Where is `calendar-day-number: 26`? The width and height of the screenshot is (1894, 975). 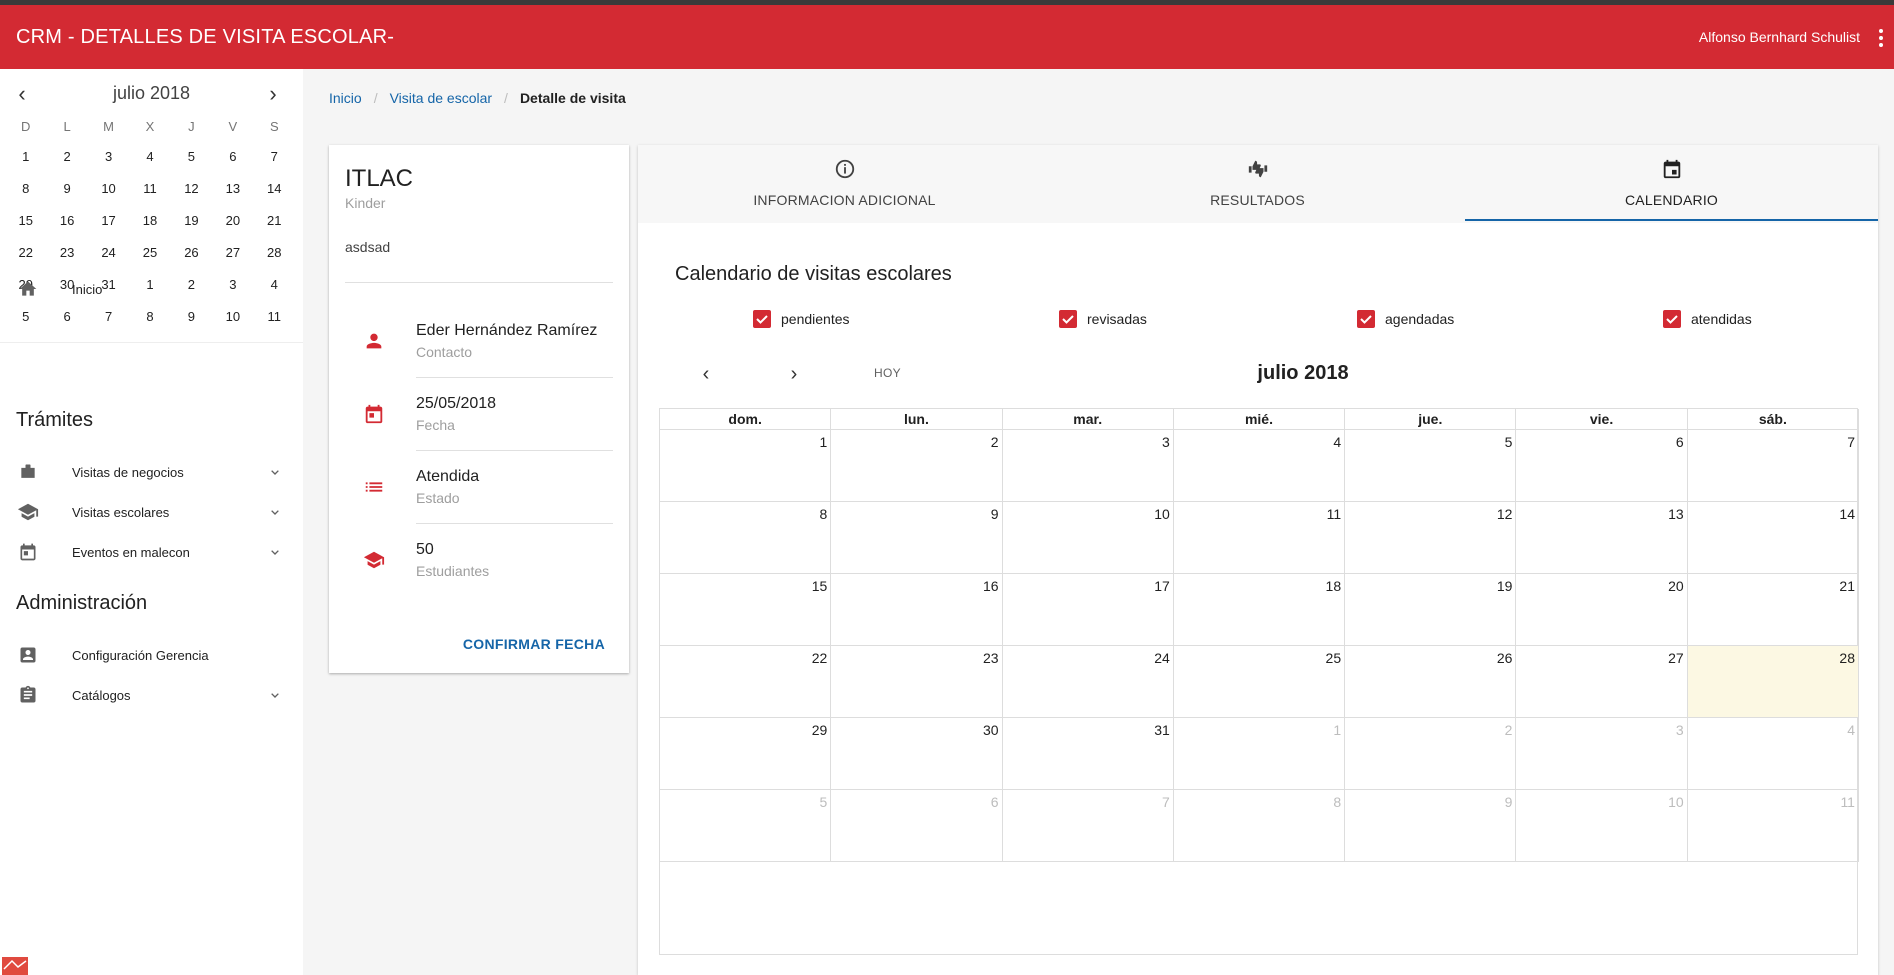
calendar-day-number: 26 is located at coordinates (1505, 658).